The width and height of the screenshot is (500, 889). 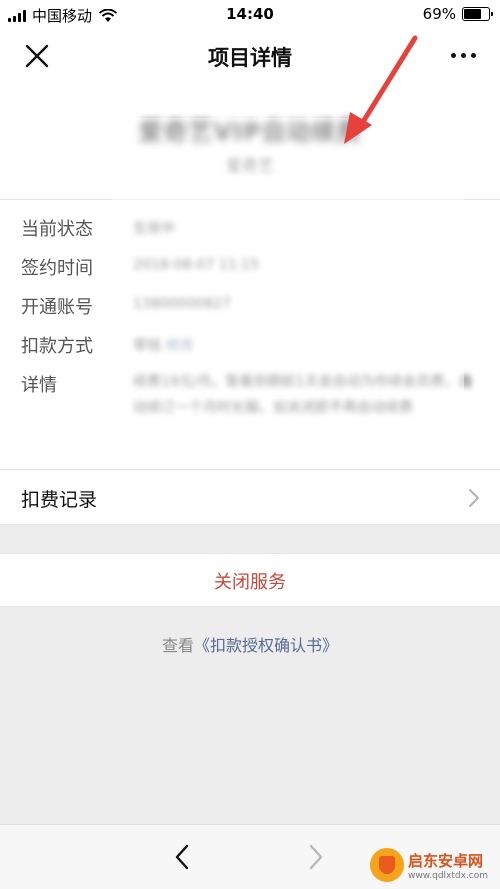 What do you see at coordinates (250, 497) in the screenshot?
I see `billing-record-row: 扣费记录` at bounding box center [250, 497].